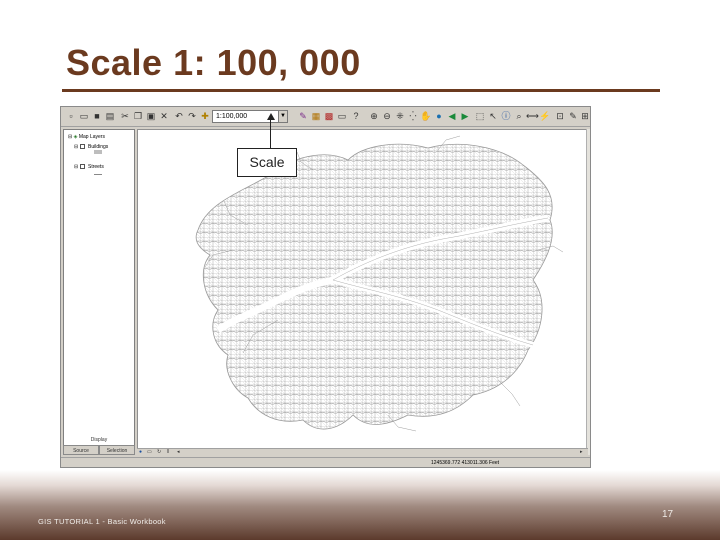  What do you see at coordinates (179, 116) in the screenshot?
I see `undo-icon: ↶` at bounding box center [179, 116].